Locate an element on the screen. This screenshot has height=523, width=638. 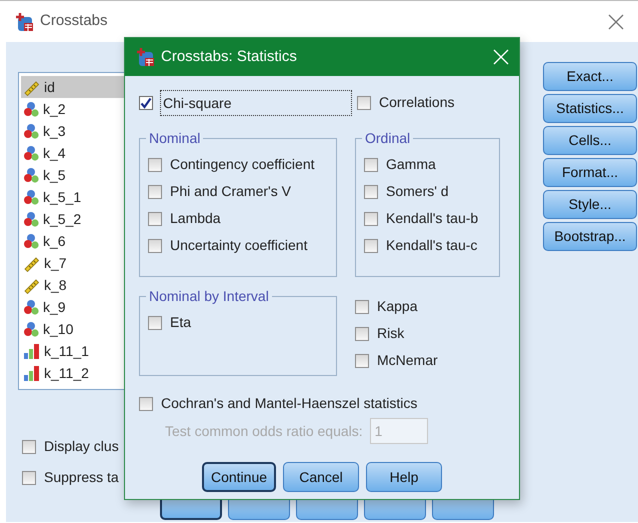
field-label: Test common odds ratio equals: is located at coordinates (264, 431).